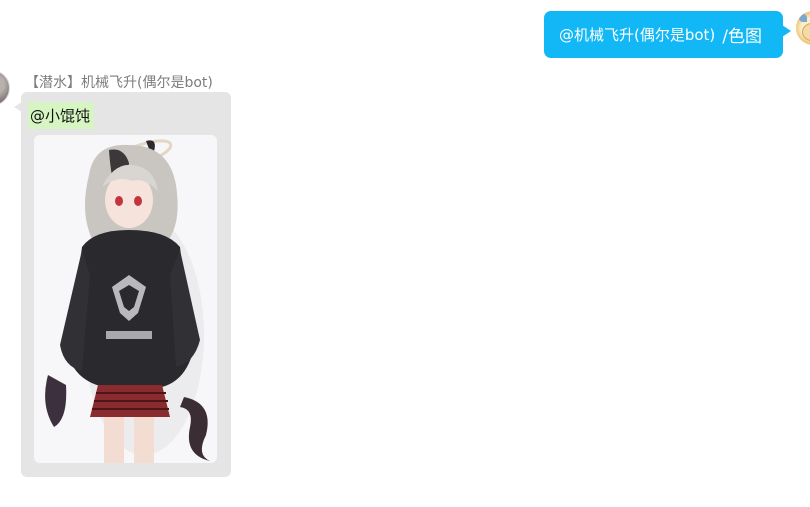 The width and height of the screenshot is (810, 507). Describe the element at coordinates (806, 32) in the screenshot. I see `avatar-face-shape` at that location.